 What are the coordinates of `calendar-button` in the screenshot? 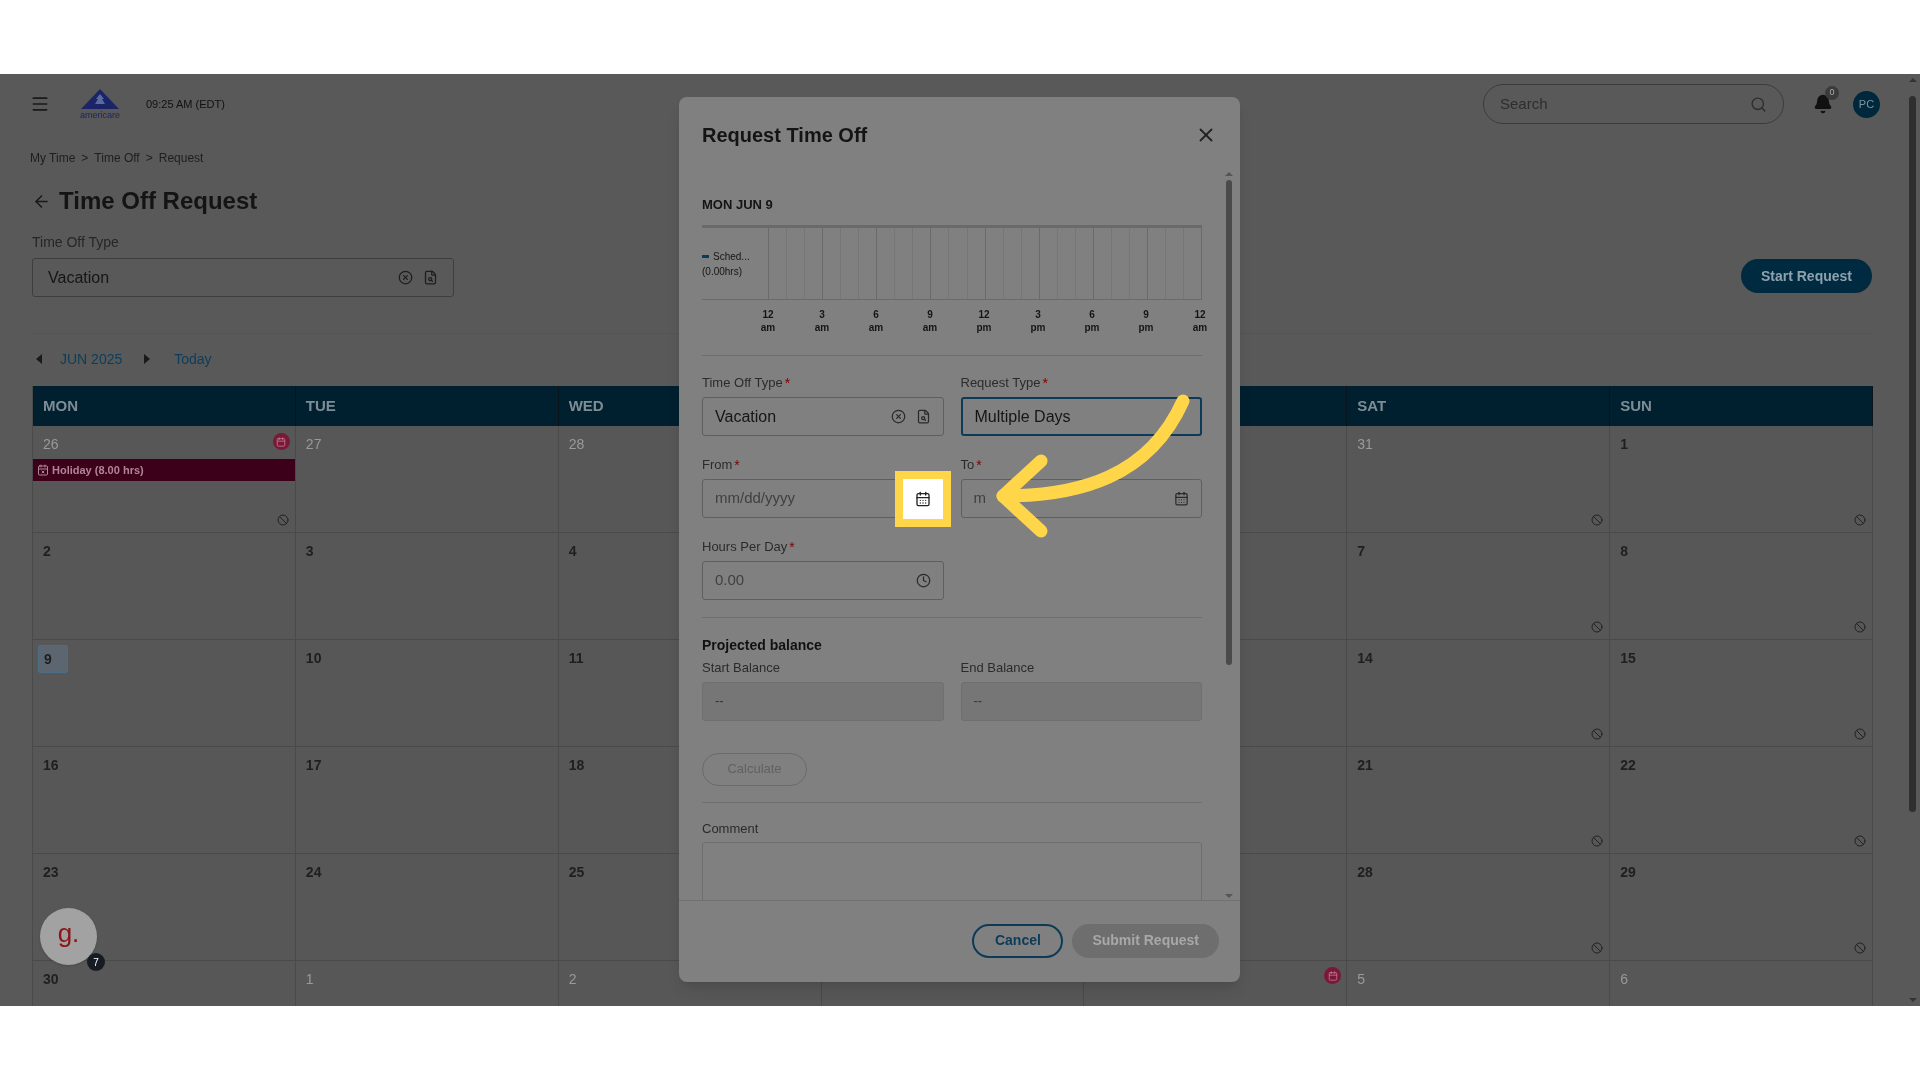 It's located at (922, 499).